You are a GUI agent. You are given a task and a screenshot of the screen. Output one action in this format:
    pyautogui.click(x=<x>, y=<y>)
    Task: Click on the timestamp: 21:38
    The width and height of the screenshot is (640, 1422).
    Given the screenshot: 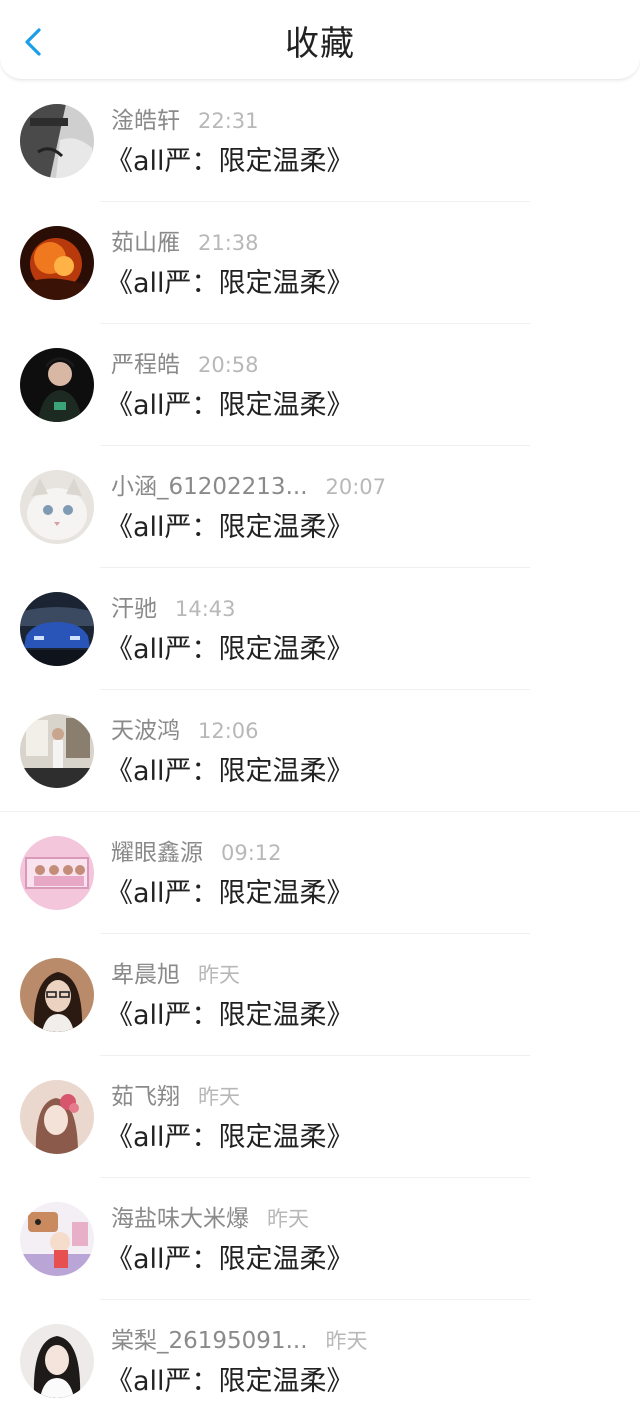 What is the action you would take?
    pyautogui.click(x=228, y=243)
    